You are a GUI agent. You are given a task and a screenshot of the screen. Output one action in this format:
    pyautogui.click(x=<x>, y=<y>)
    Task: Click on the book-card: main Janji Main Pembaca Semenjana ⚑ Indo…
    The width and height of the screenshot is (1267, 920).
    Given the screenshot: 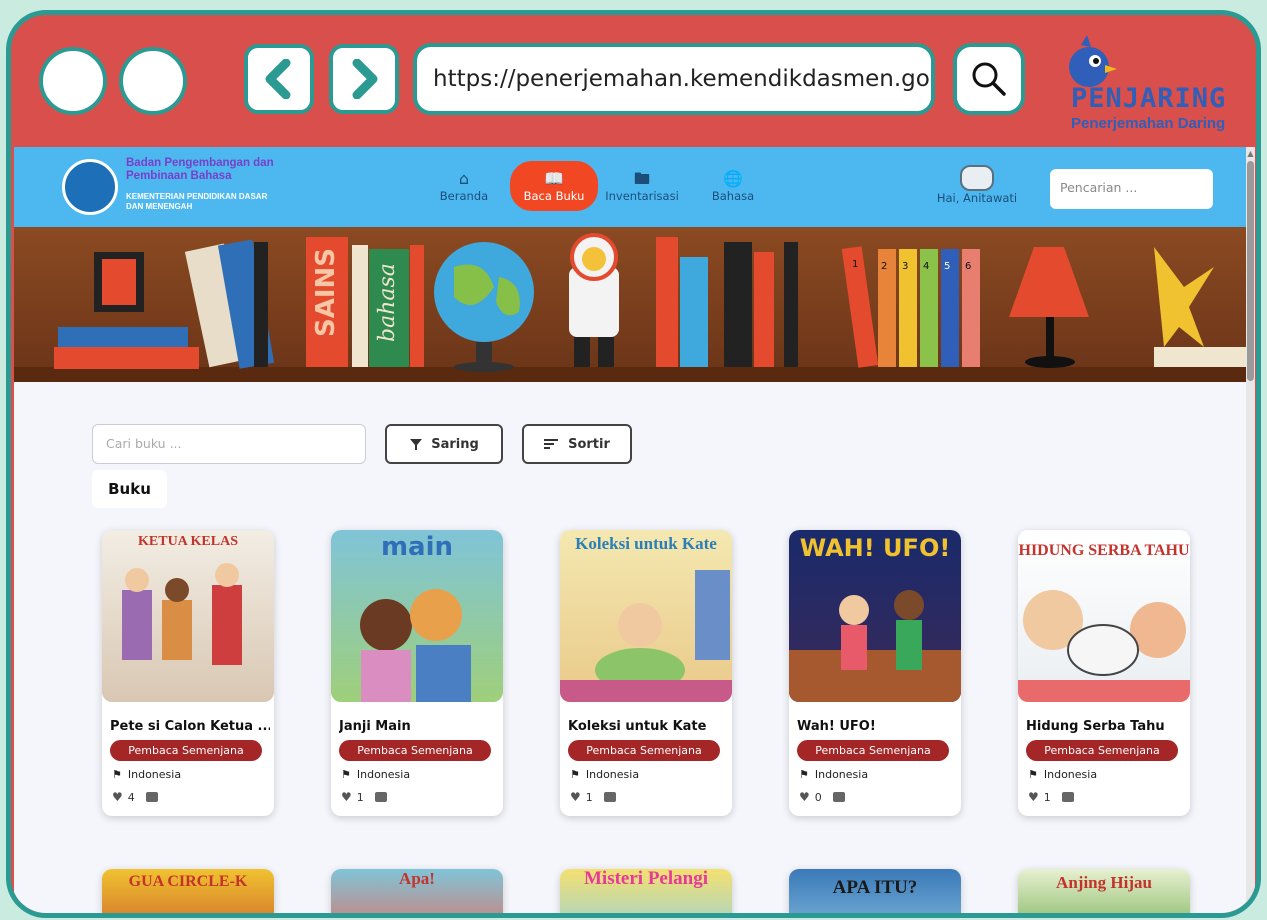 What is the action you would take?
    pyautogui.click(x=417, y=673)
    